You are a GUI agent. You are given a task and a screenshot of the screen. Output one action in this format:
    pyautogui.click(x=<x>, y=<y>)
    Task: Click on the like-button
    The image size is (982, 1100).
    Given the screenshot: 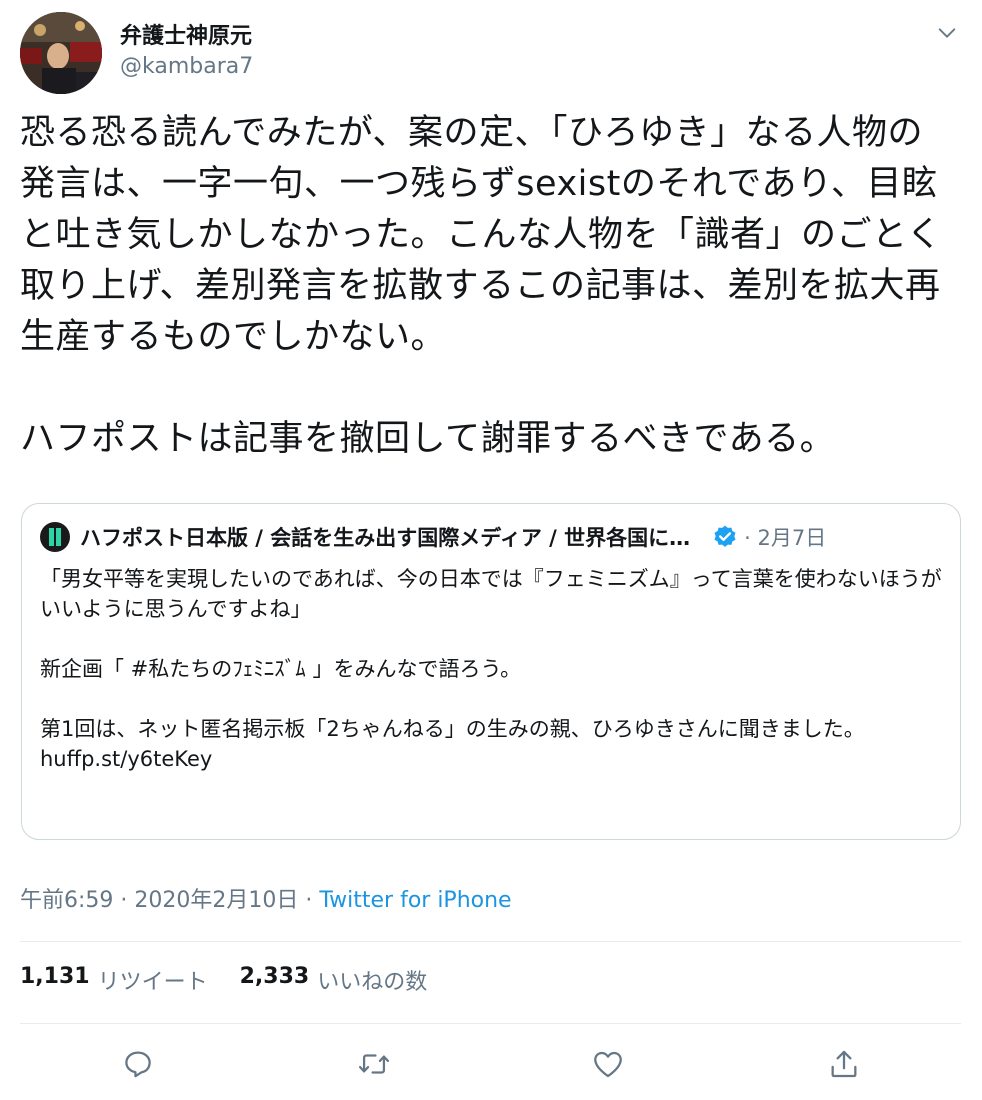 What is the action you would take?
    pyautogui.click(x=608, y=1064)
    